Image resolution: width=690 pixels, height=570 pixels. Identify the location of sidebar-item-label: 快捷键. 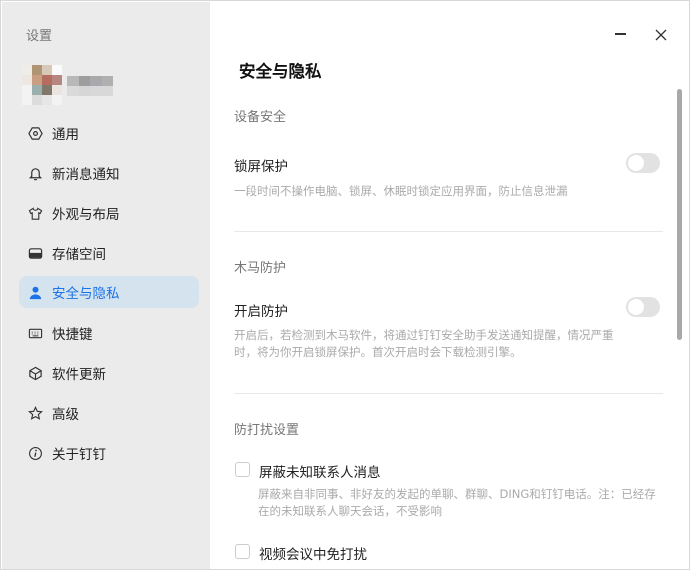
(72, 335).